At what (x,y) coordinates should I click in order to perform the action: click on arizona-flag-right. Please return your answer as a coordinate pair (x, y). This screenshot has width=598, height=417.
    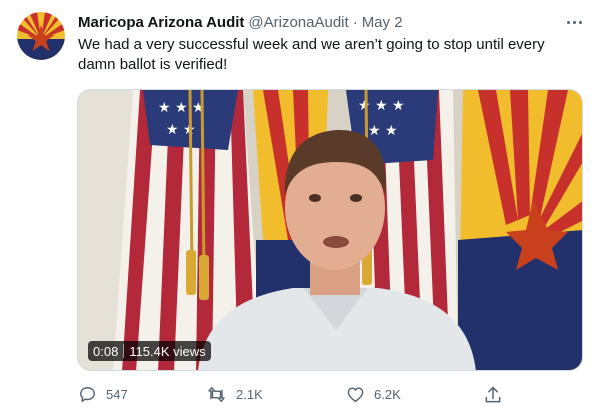
    Looking at the image, I should click on (520, 230).